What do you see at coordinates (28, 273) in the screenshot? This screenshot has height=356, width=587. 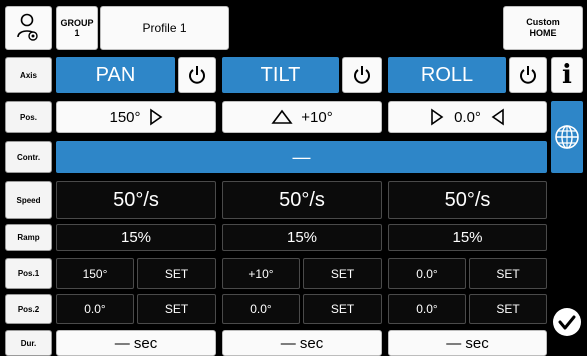 I see `row-label-pos1: Pos.1` at bounding box center [28, 273].